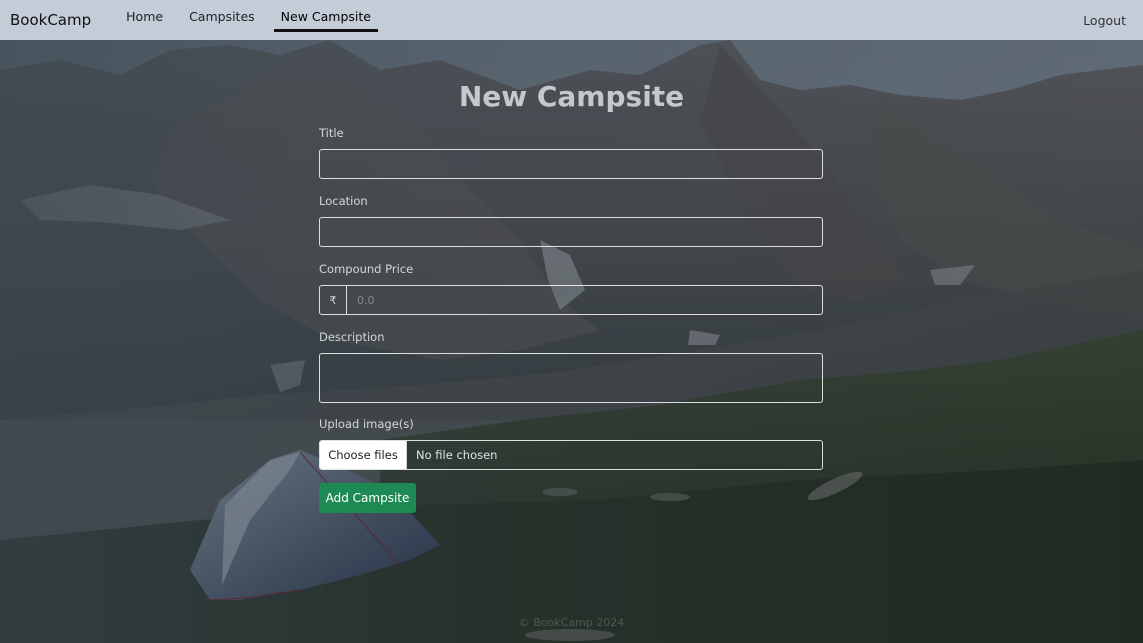 This screenshot has width=1143, height=643. What do you see at coordinates (326, 20) in the screenshot?
I see `nav-link-new-campsite: New Campsite` at bounding box center [326, 20].